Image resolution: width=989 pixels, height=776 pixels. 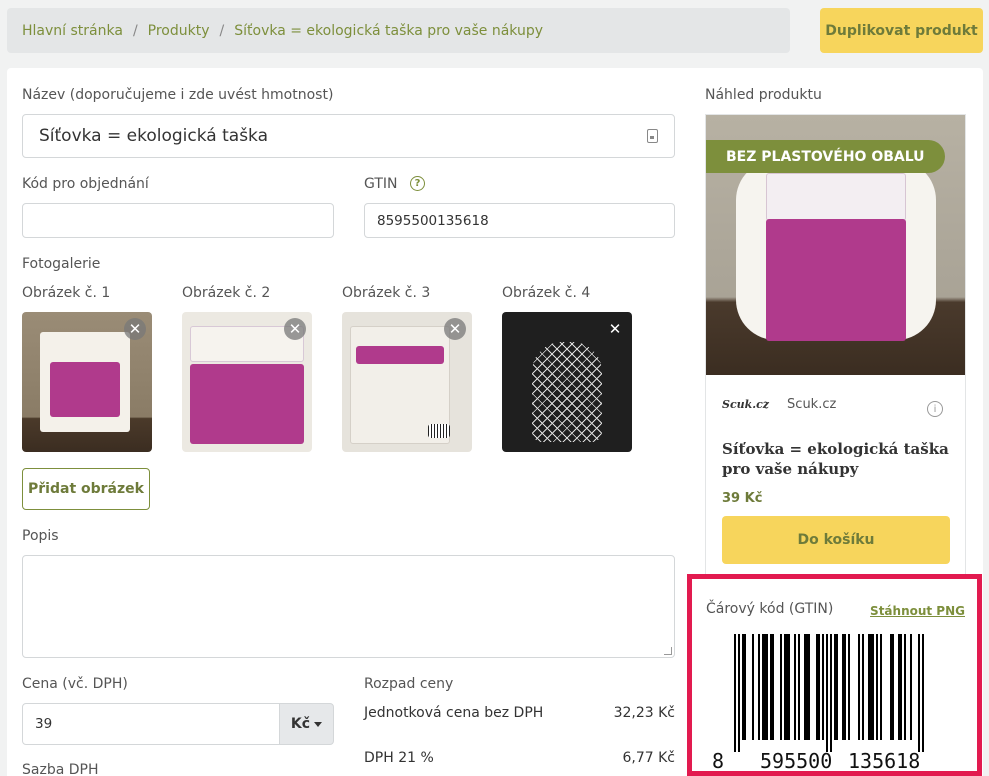 What do you see at coordinates (668, 651) in the screenshot?
I see `resize-handle-icon` at bounding box center [668, 651].